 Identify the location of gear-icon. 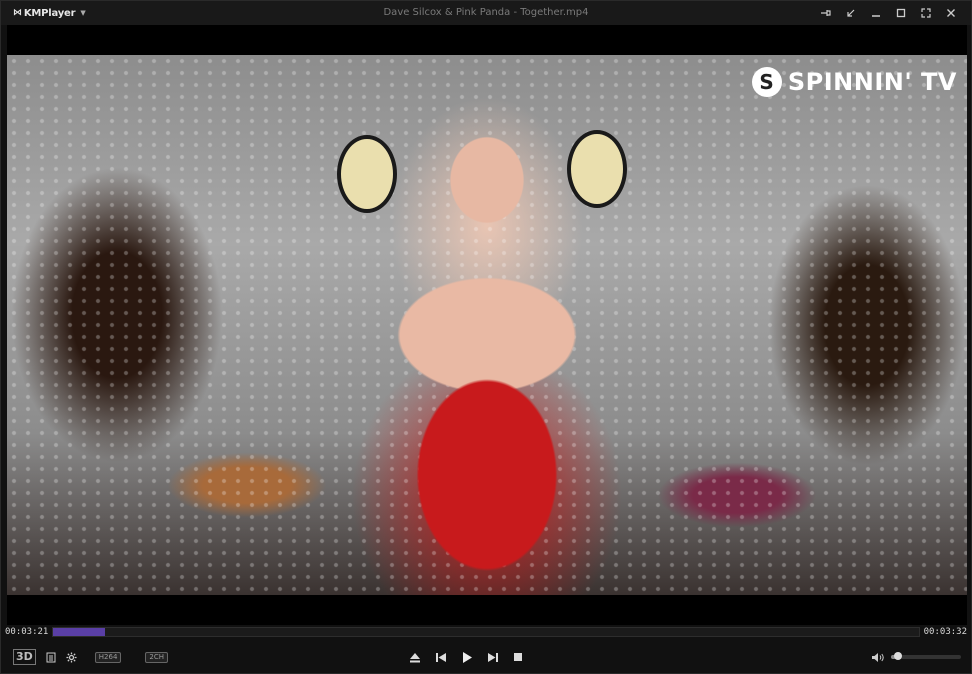
(71, 657).